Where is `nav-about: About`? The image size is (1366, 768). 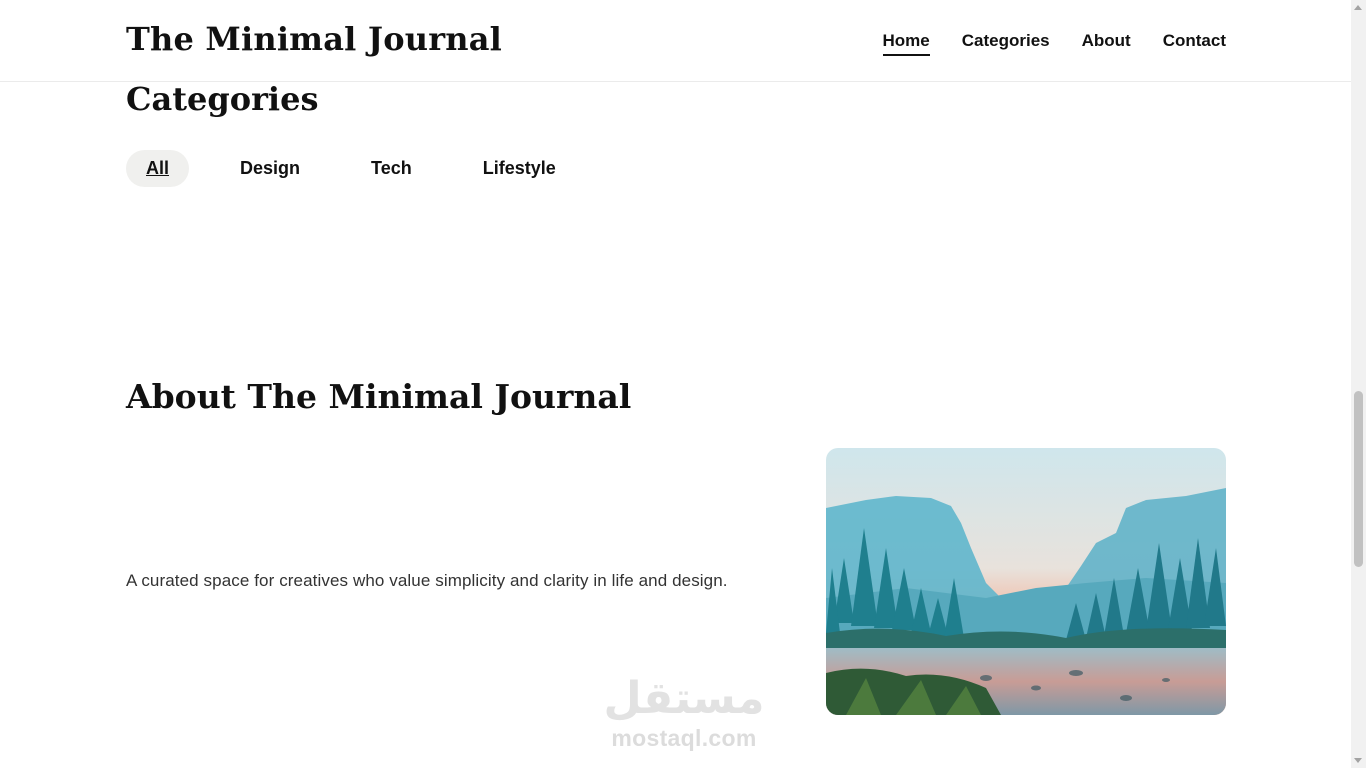 nav-about: About is located at coordinates (1106, 43).